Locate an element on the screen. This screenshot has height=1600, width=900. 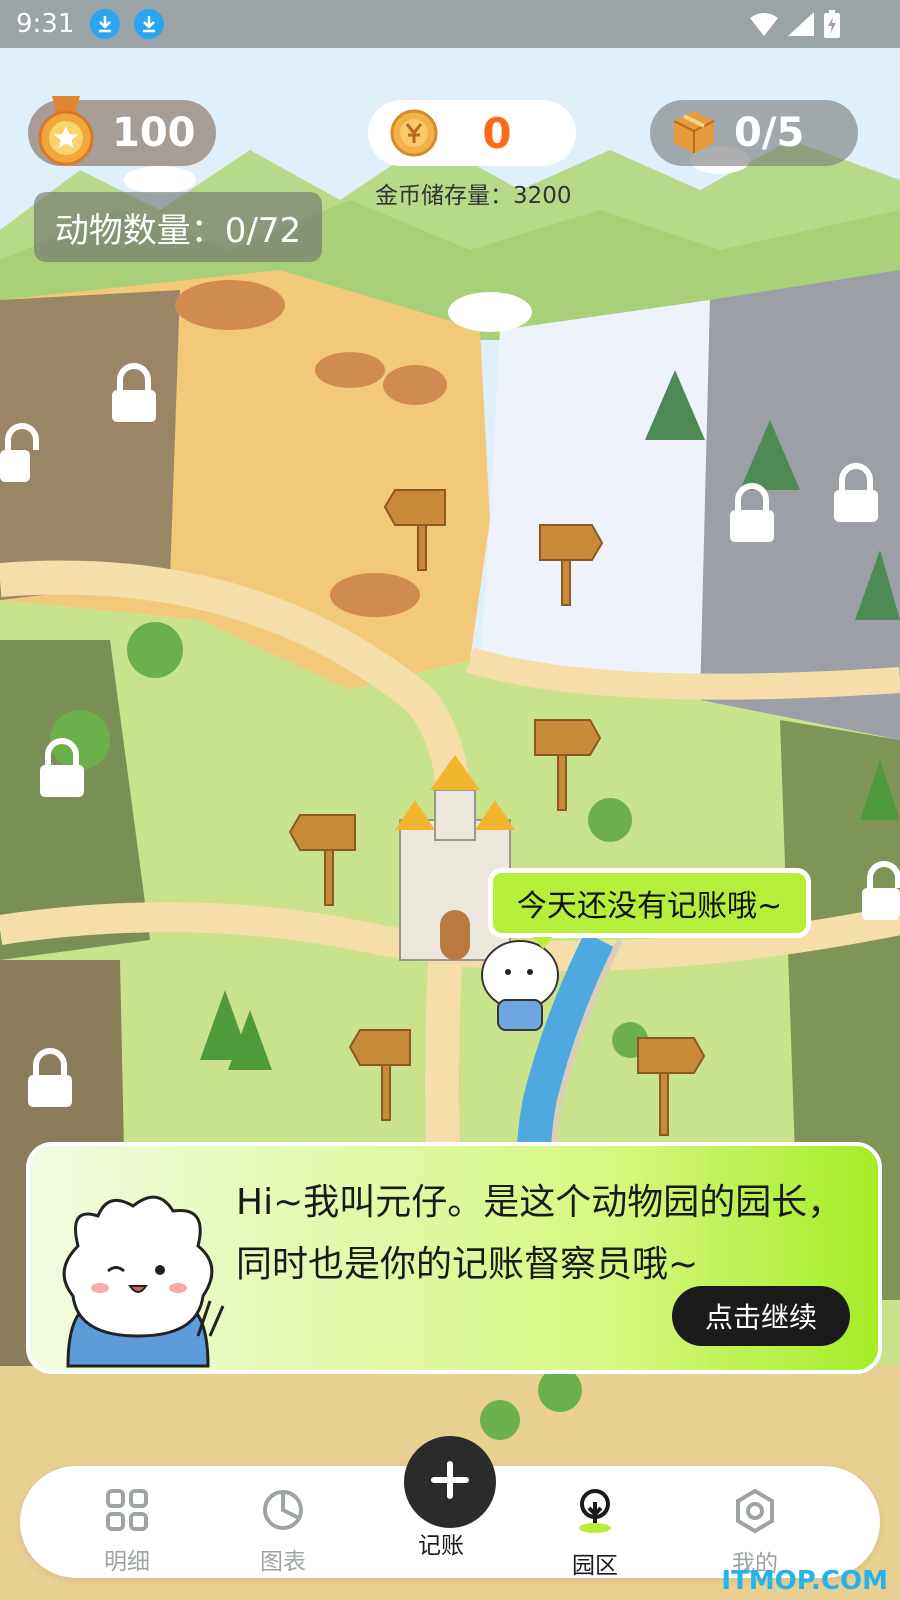
coin-storage-label: 金币储存量：3200 is located at coordinates (473, 196).